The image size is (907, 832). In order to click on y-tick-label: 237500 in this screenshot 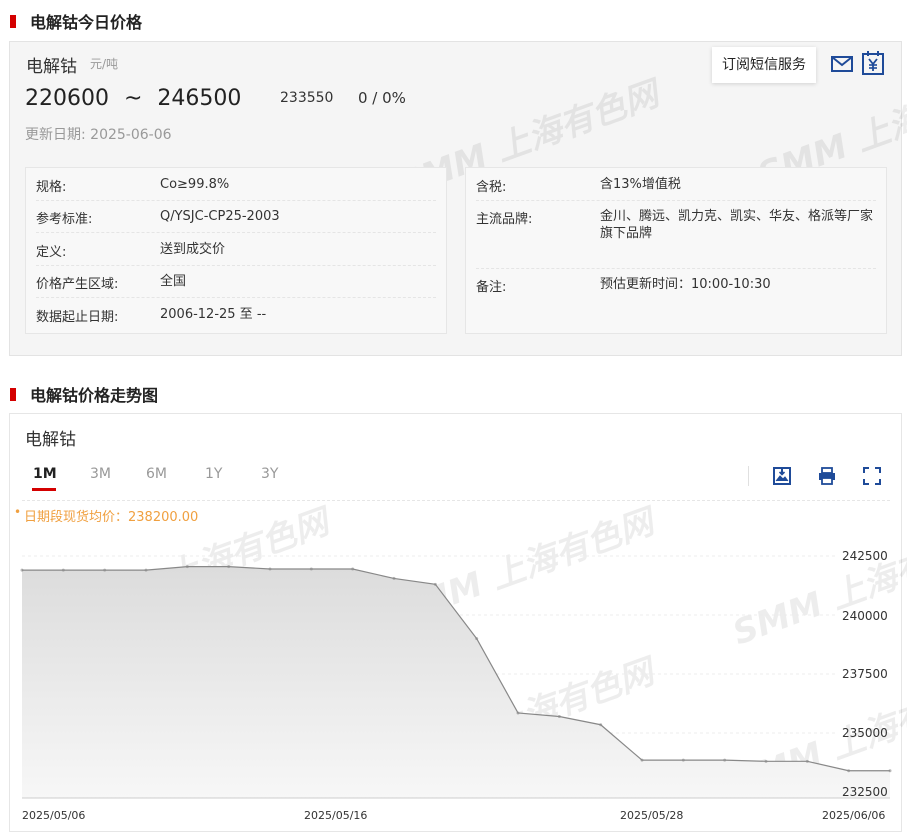, I will do `click(865, 674)`.